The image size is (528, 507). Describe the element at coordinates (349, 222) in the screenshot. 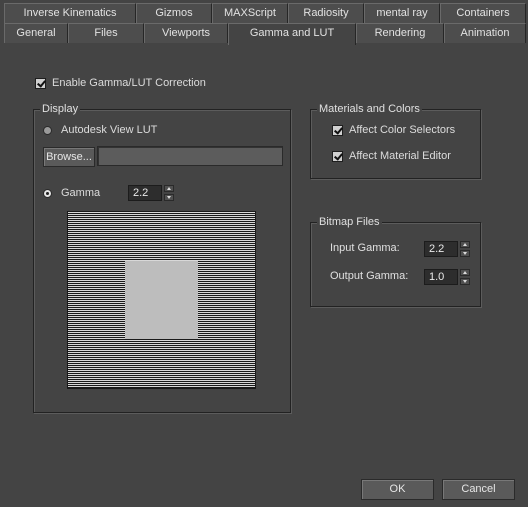

I see `bitmap-group-title: Bitmap Files` at that location.